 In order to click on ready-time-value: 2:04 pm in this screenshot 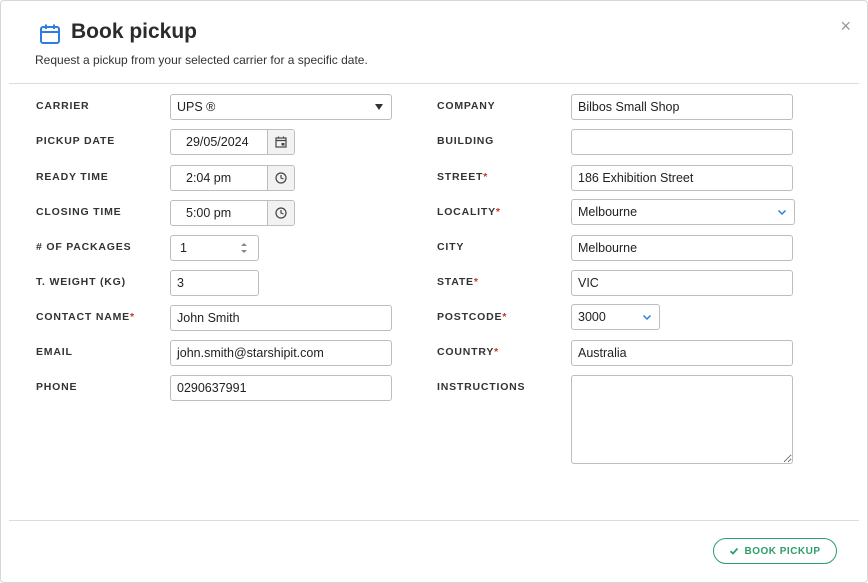, I will do `click(209, 178)`.